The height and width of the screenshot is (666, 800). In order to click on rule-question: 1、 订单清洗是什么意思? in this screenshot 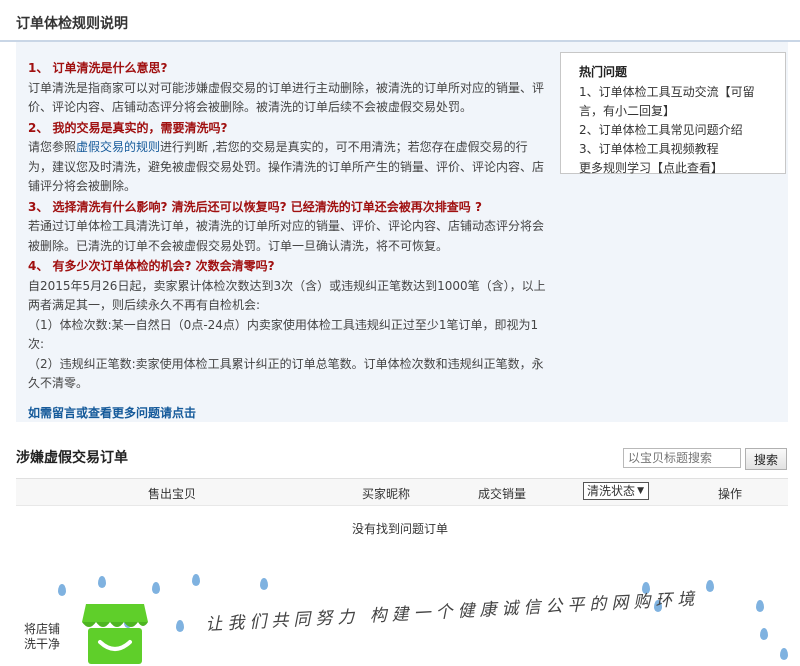, I will do `click(98, 68)`.